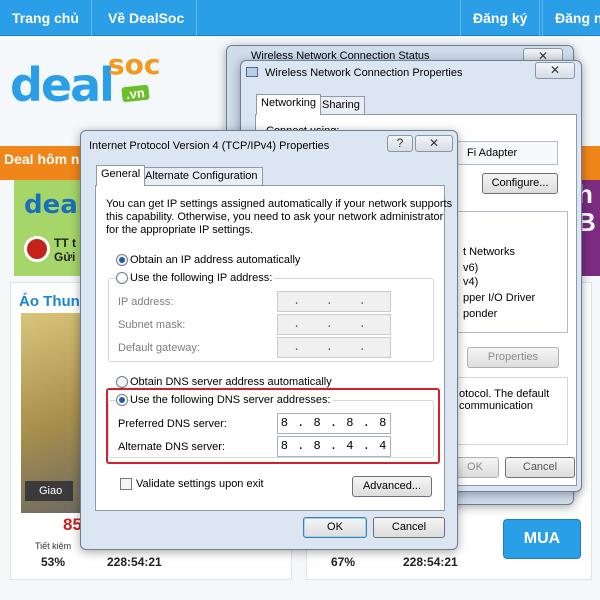 This screenshot has width=600, height=600. What do you see at coordinates (122, 260) in the screenshot?
I see `ip-auto-radio` at bounding box center [122, 260].